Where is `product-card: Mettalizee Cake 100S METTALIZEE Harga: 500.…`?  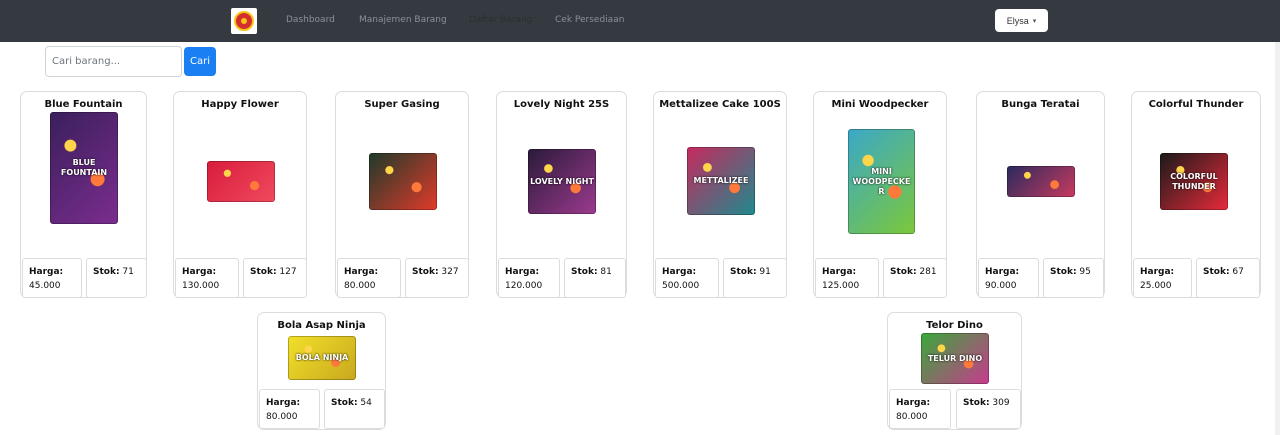 product-card: Mettalizee Cake 100S METTALIZEE Harga: 500.… is located at coordinates (720, 194).